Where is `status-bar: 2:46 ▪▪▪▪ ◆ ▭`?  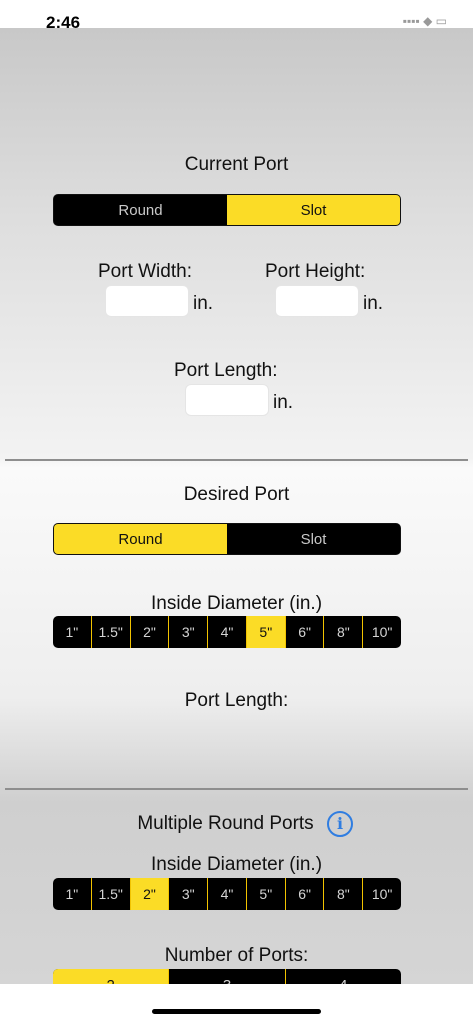 status-bar: 2:46 ▪▪▪▪ ◆ ▭ is located at coordinates (236, 14).